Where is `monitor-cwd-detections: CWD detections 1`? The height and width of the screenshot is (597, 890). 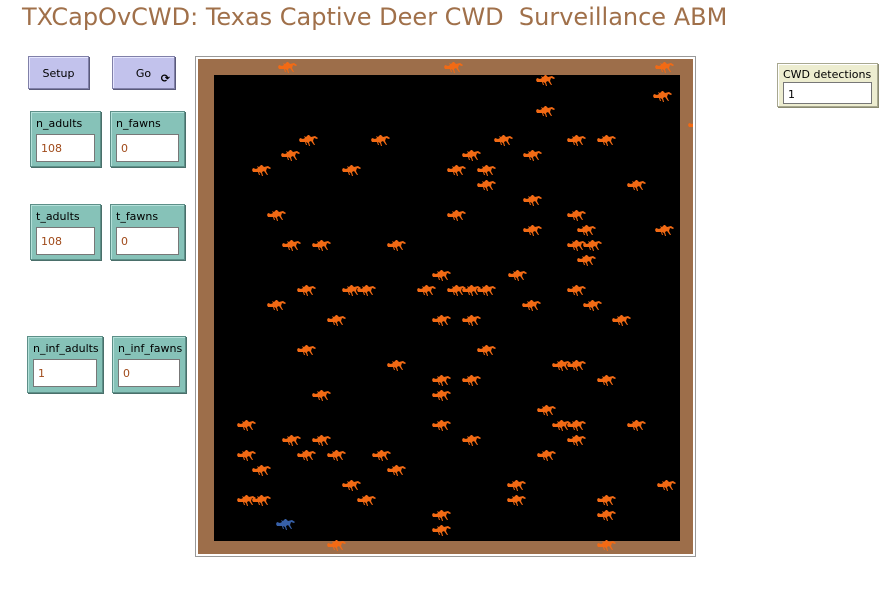
monitor-cwd-detections: CWD detections 1 is located at coordinates (827, 85).